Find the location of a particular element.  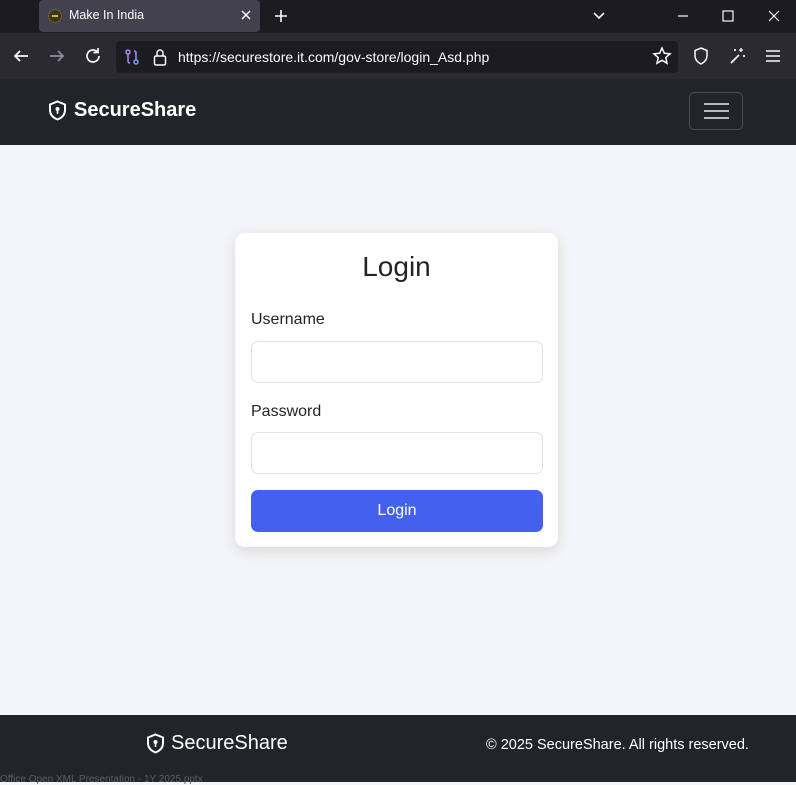

tracking-protection-shield-icon is located at coordinates (701, 56).